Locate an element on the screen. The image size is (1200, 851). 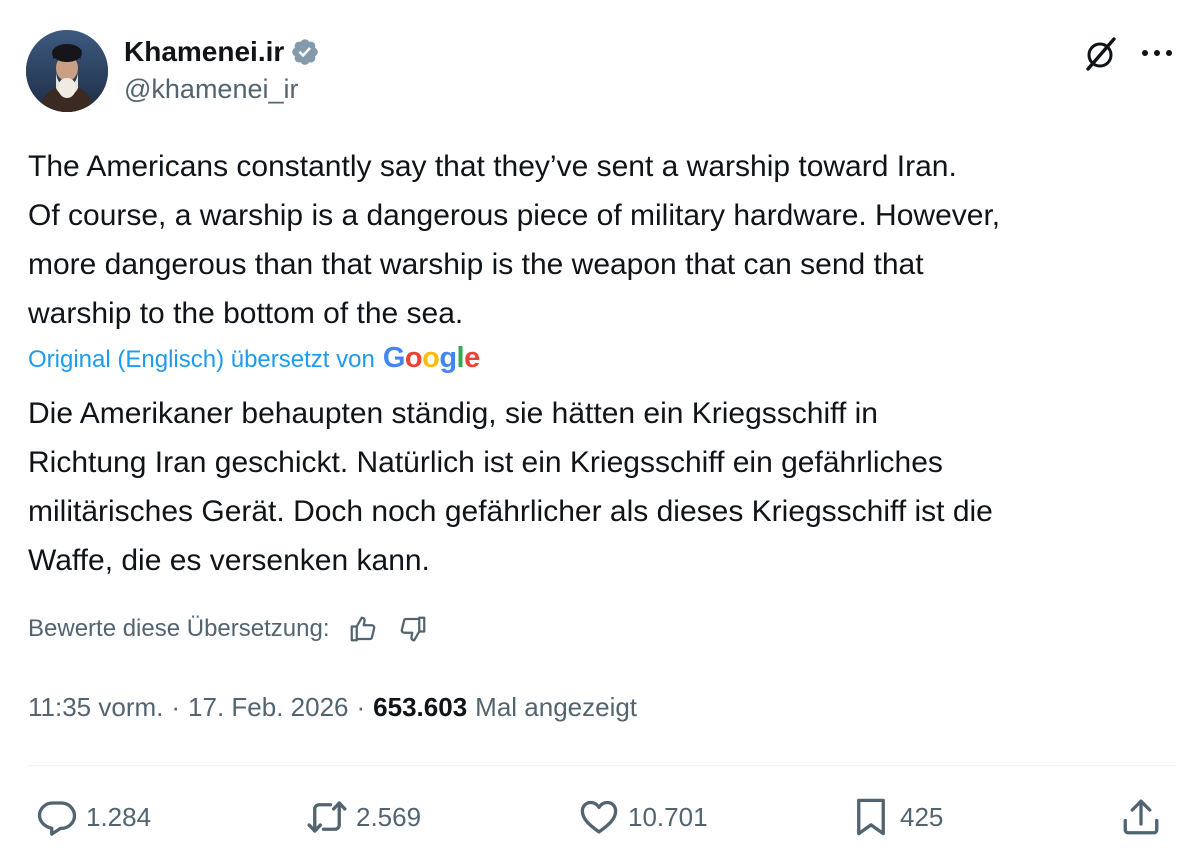
translated-by-label: Original (Englisch) übersetzt von is located at coordinates (201, 360).